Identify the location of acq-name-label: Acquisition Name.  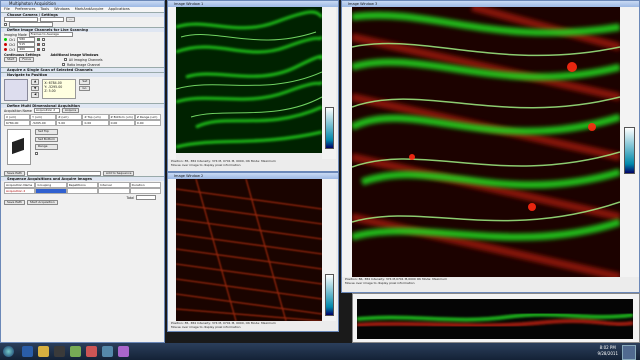
(18, 110).